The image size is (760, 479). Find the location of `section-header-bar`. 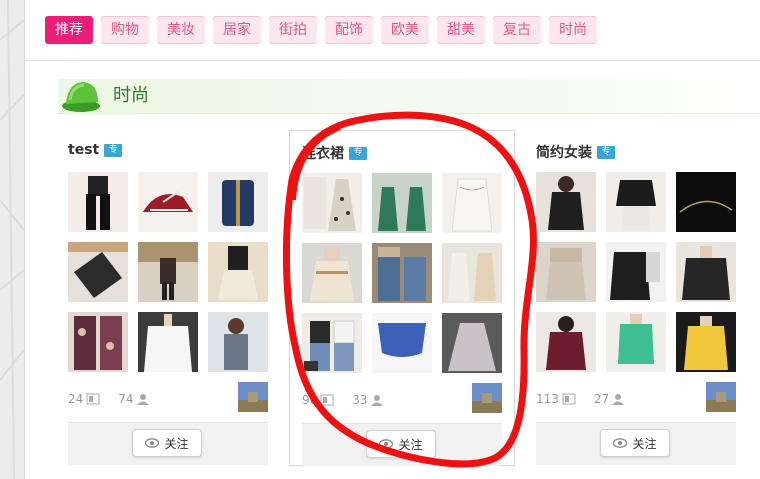

section-header-bar is located at coordinates (409, 96).